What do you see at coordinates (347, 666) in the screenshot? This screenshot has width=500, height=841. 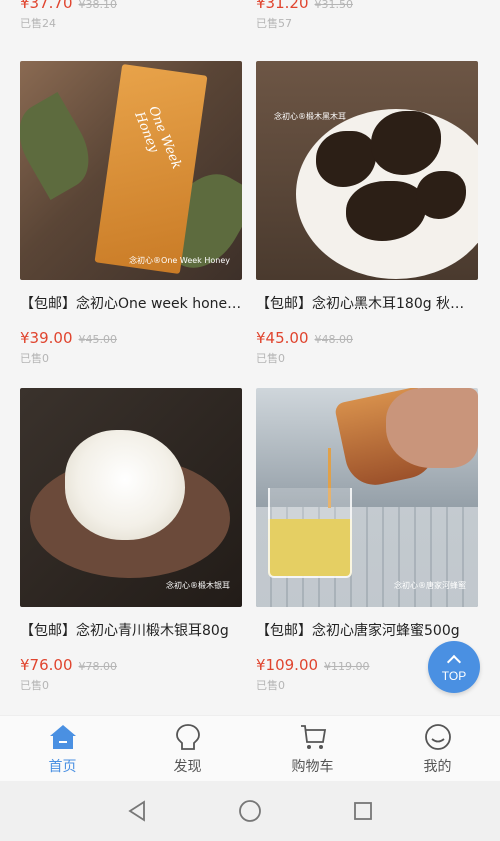 I see `product-original-price: ¥119.00` at bounding box center [347, 666].